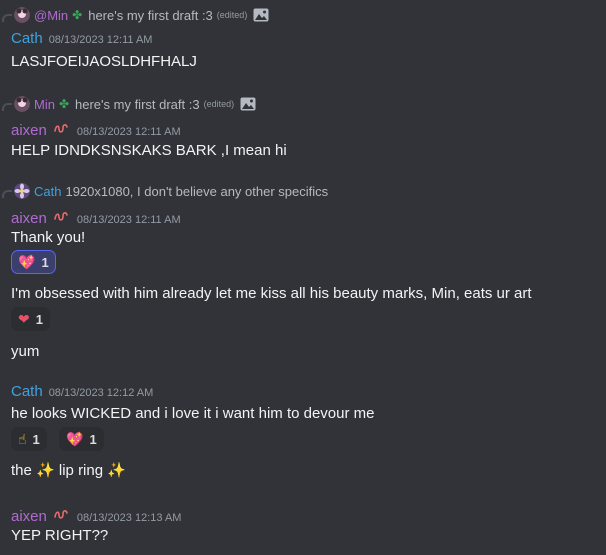 Image resolution: width=606 pixels, height=555 pixels. What do you see at coordinates (29, 439) in the screenshot?
I see `reaction-button: ☝ 1` at bounding box center [29, 439].